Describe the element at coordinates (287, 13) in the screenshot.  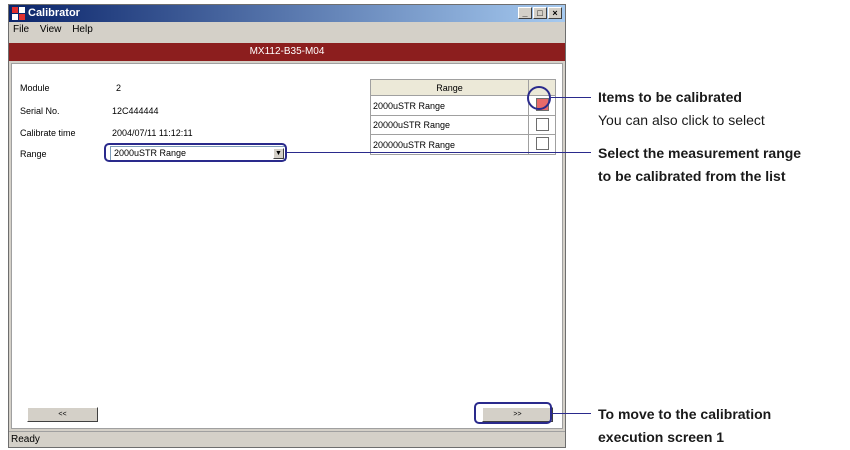
I see `title-bar: Calibrator _ □ ×` at that location.